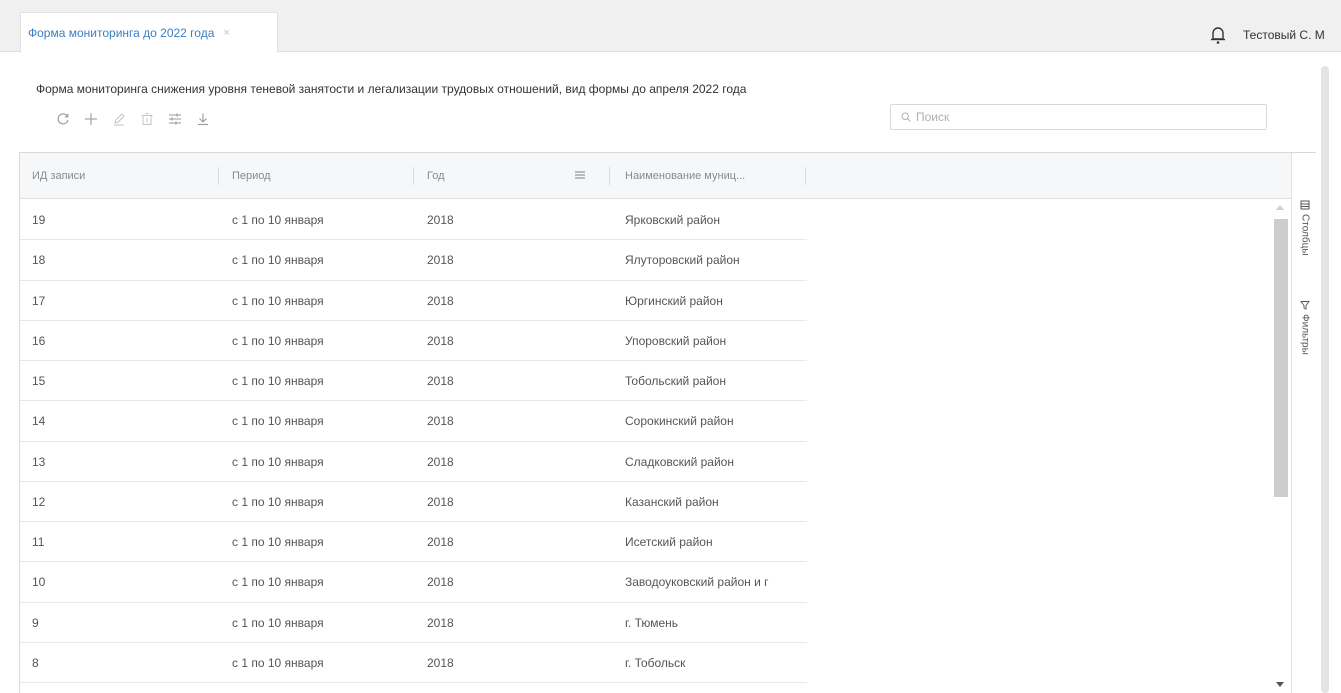  What do you see at coordinates (226, 33) in the screenshot?
I see `tab-close-icon: ×` at bounding box center [226, 33].